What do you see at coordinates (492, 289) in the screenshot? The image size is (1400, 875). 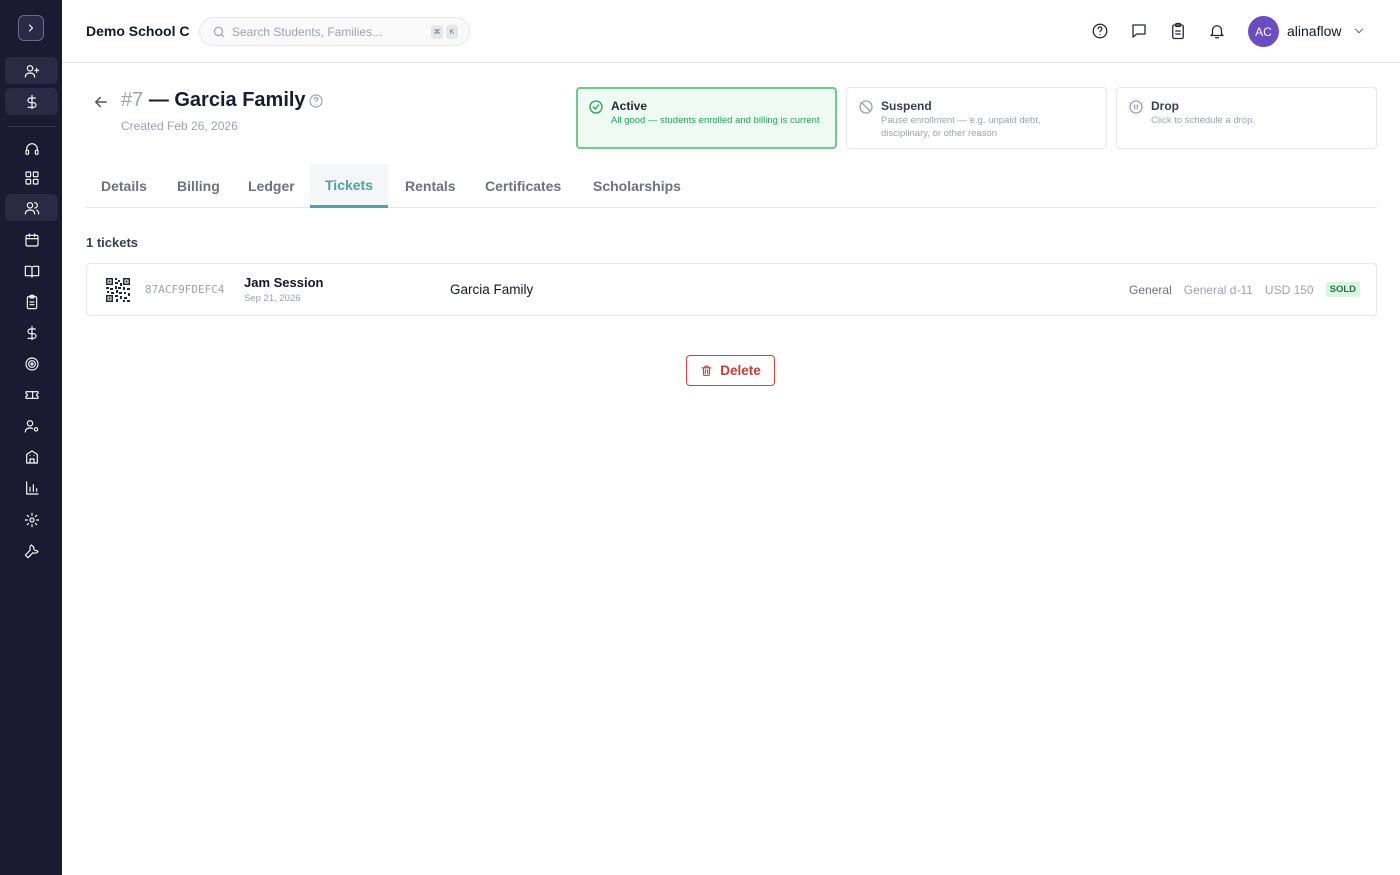 I see `ticket-family-name: Garcia Family` at bounding box center [492, 289].